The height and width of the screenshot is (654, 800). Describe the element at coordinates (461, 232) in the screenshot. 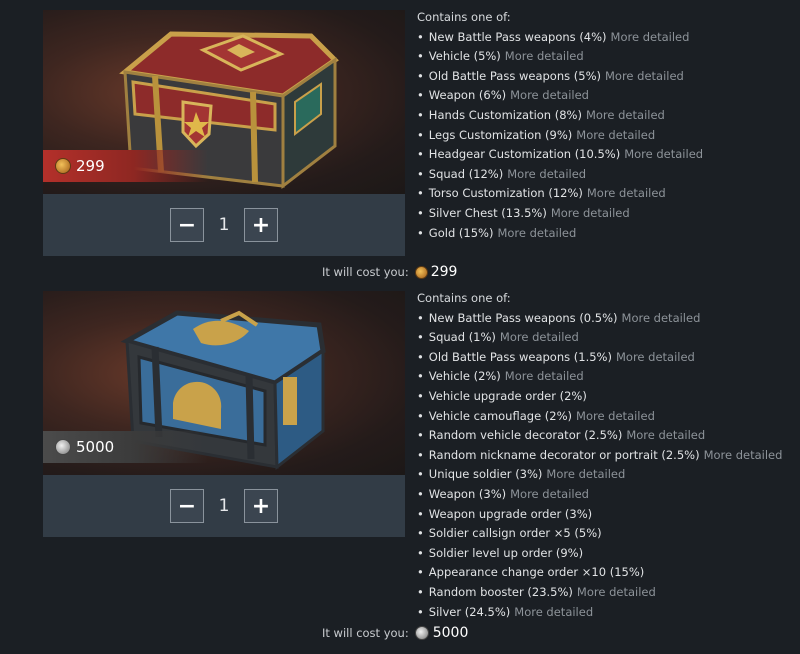

I see `reward-name: Gold (15%)` at that location.